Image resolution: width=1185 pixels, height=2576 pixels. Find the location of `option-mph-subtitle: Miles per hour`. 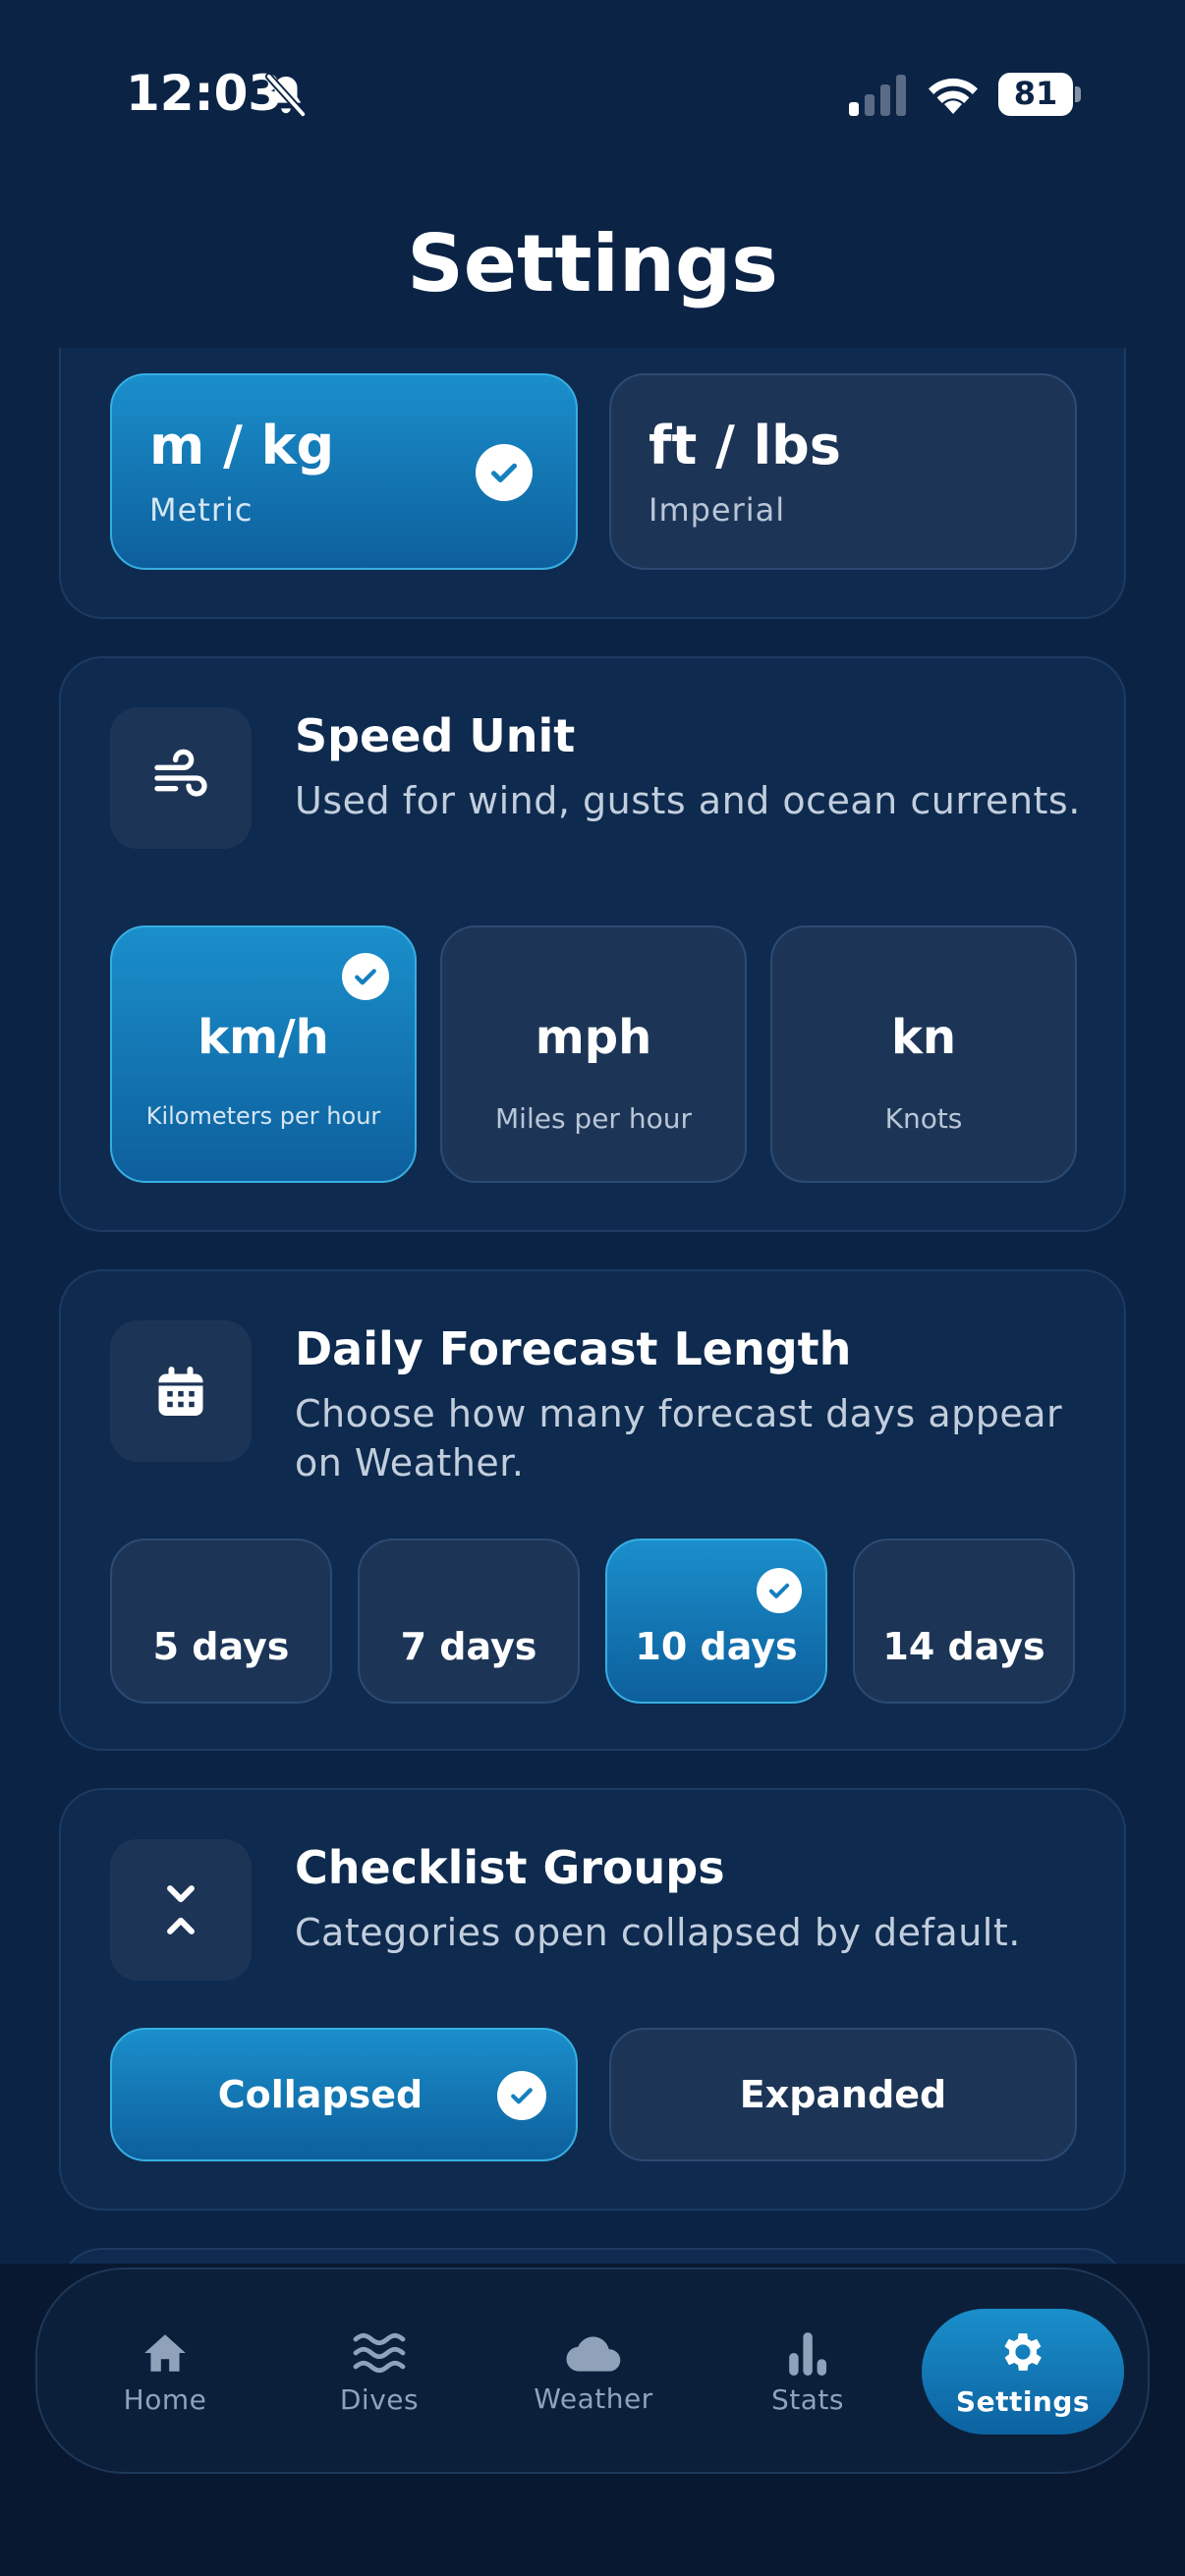

option-mph-subtitle: Miles per hour is located at coordinates (594, 1118).